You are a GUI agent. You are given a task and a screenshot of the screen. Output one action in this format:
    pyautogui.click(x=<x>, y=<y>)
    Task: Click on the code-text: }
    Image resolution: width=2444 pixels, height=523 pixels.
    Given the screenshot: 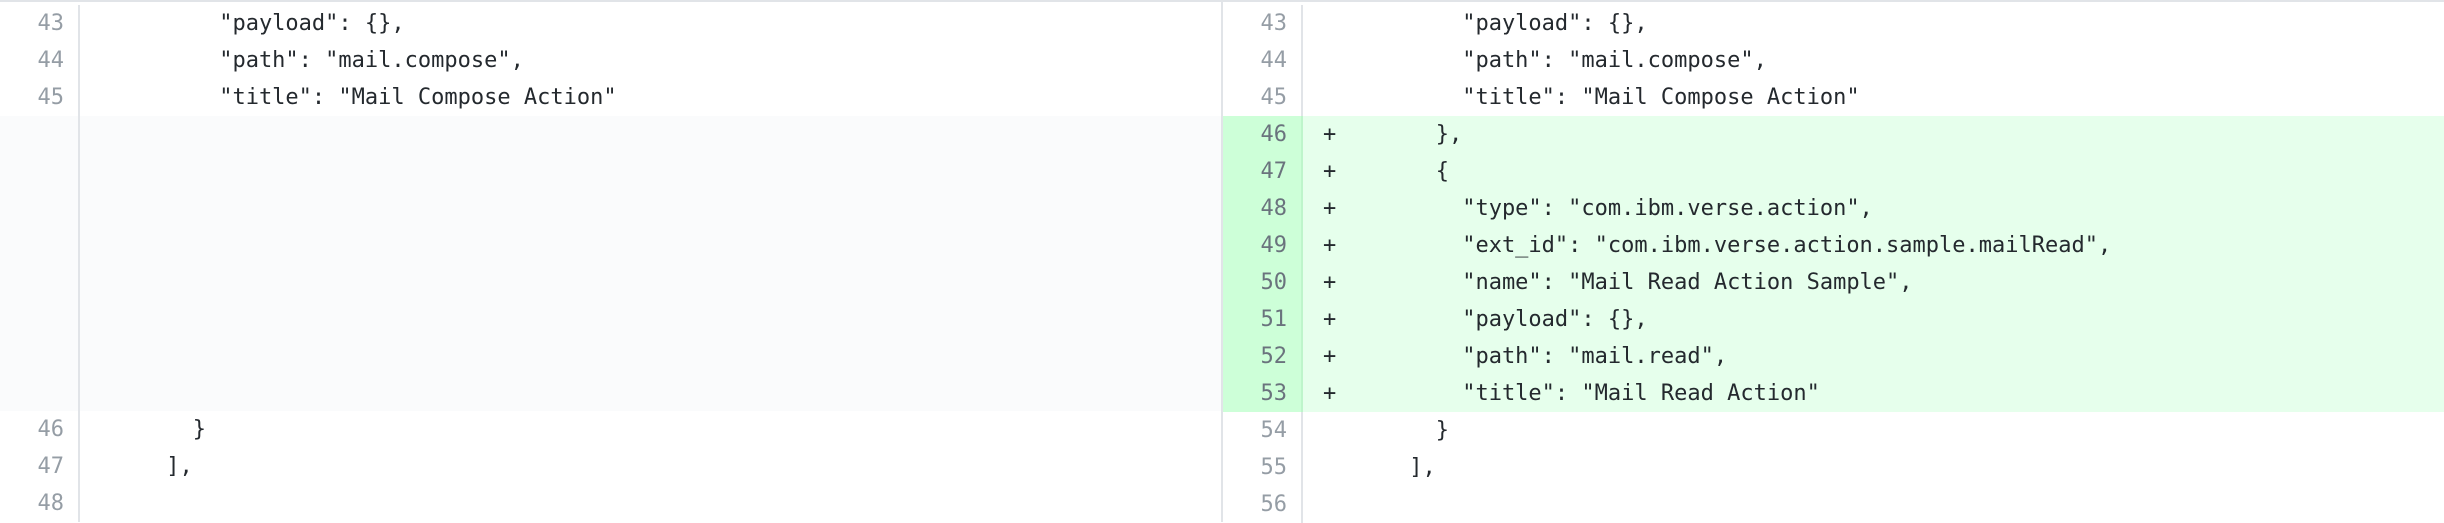 What is the action you would take?
    pyautogui.click(x=1396, y=430)
    